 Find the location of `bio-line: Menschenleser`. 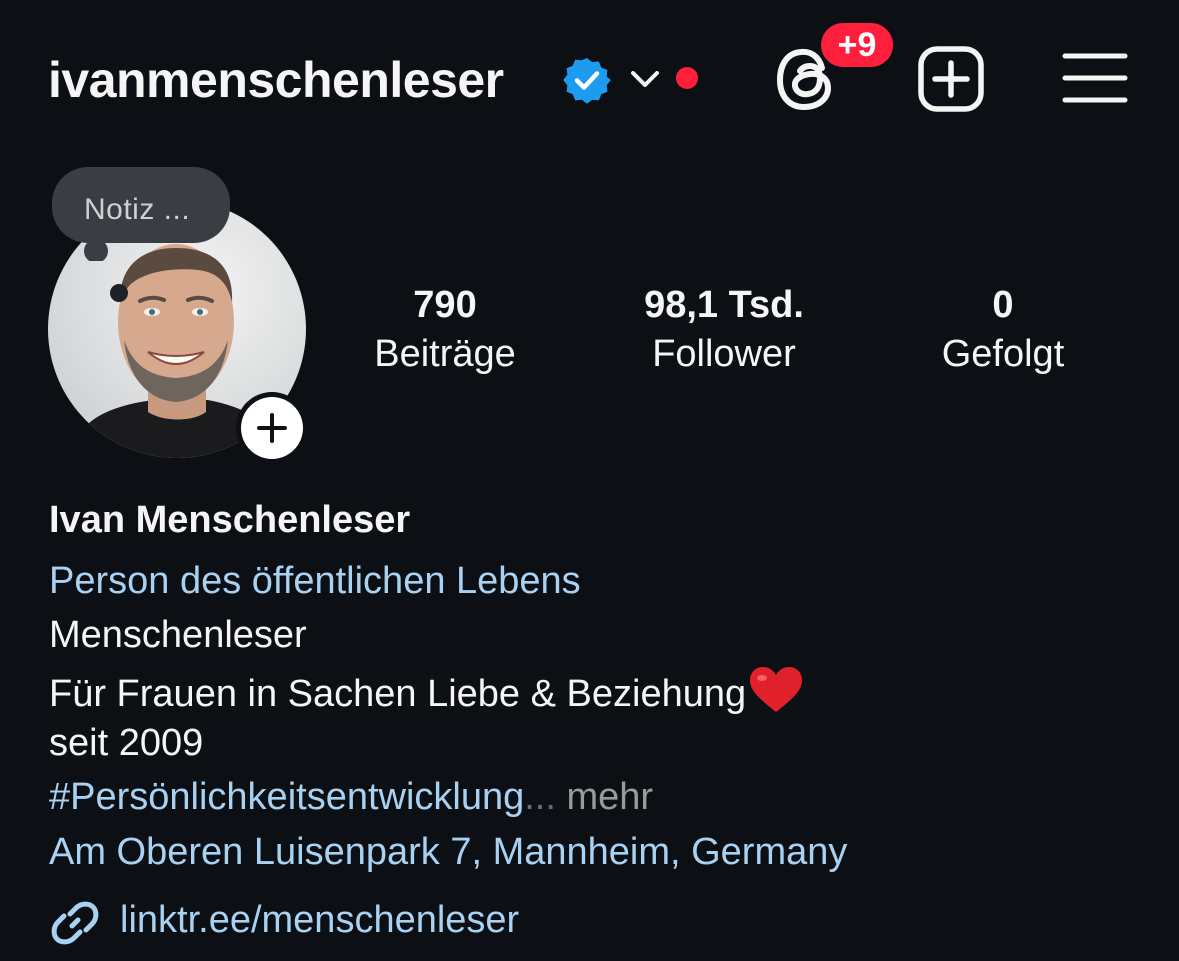

bio-line: Menschenleser is located at coordinates (178, 635).